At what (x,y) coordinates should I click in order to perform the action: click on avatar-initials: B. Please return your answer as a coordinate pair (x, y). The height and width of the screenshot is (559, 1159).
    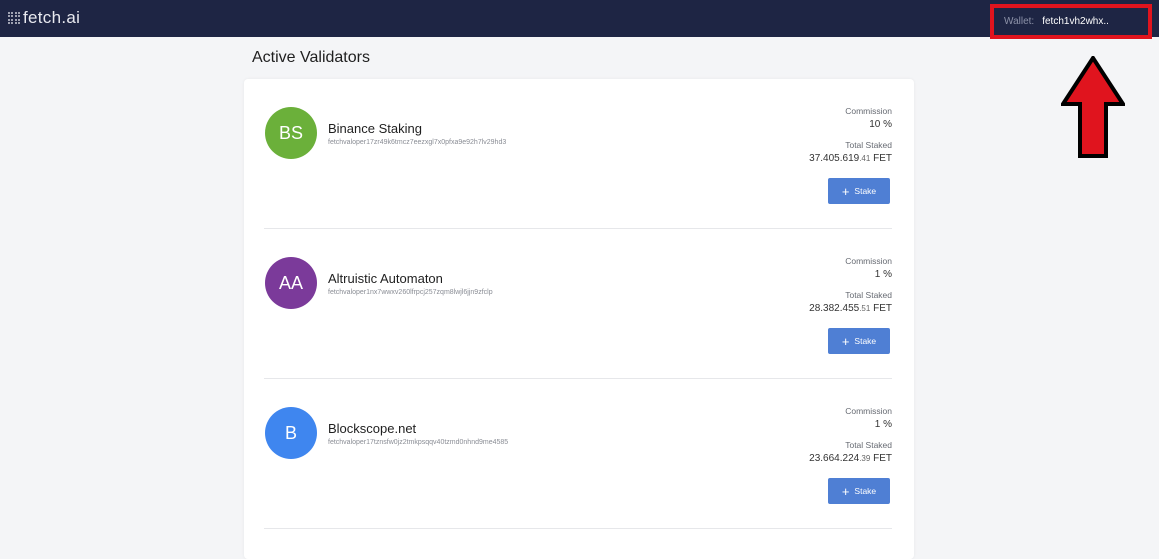
    Looking at the image, I should click on (290, 432).